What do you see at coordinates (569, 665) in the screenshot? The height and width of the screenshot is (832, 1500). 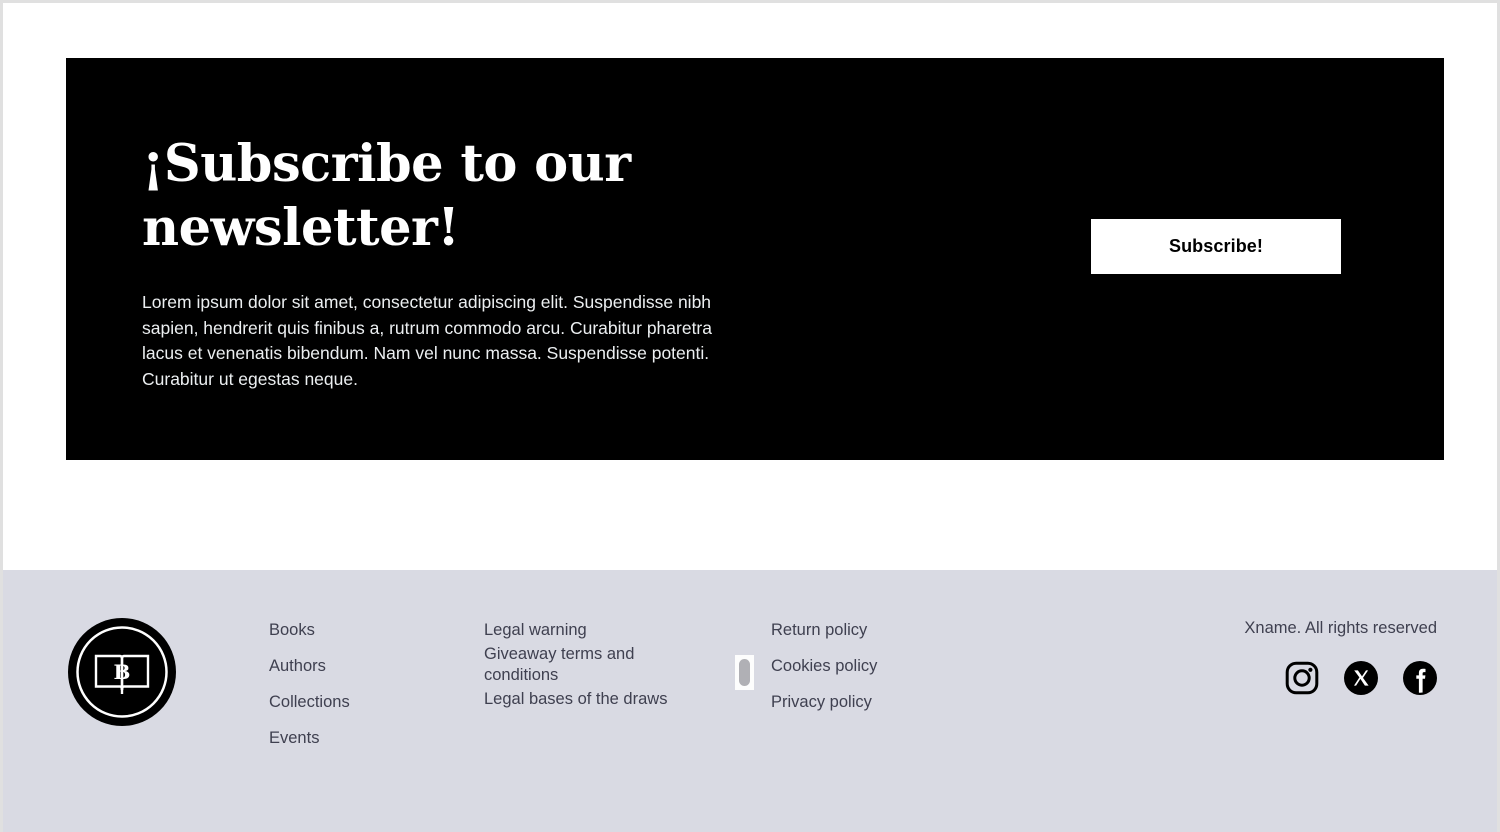 I see `footer-link-giveaway-terms: Giveaway terms and conditions` at bounding box center [569, 665].